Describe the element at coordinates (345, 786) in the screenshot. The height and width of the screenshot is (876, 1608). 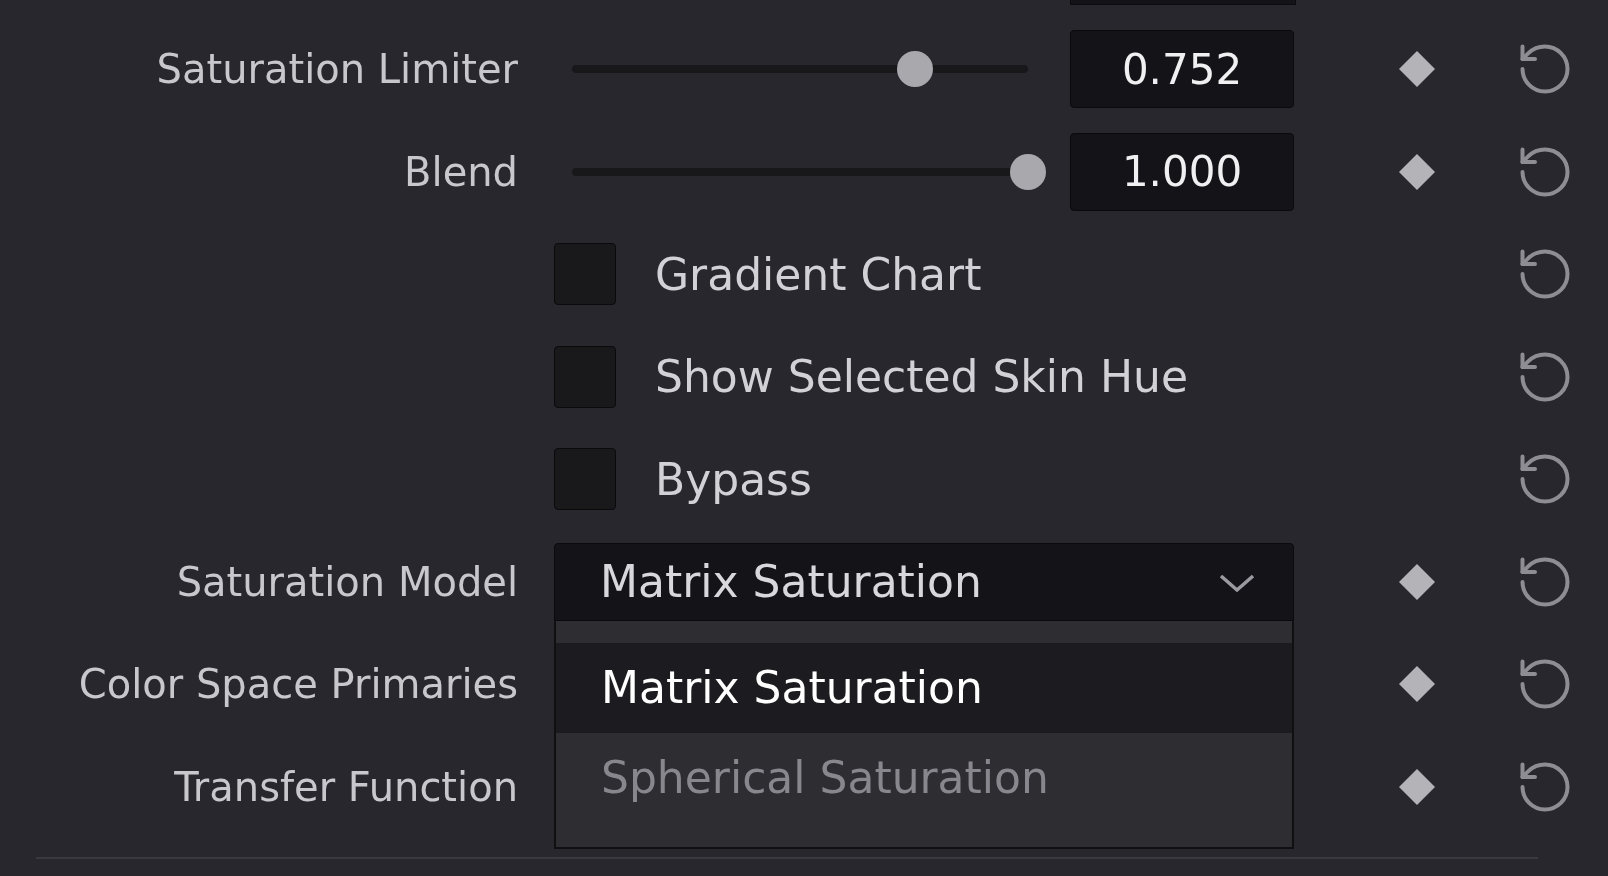
I see `parameter-label: Transfer Function` at that location.